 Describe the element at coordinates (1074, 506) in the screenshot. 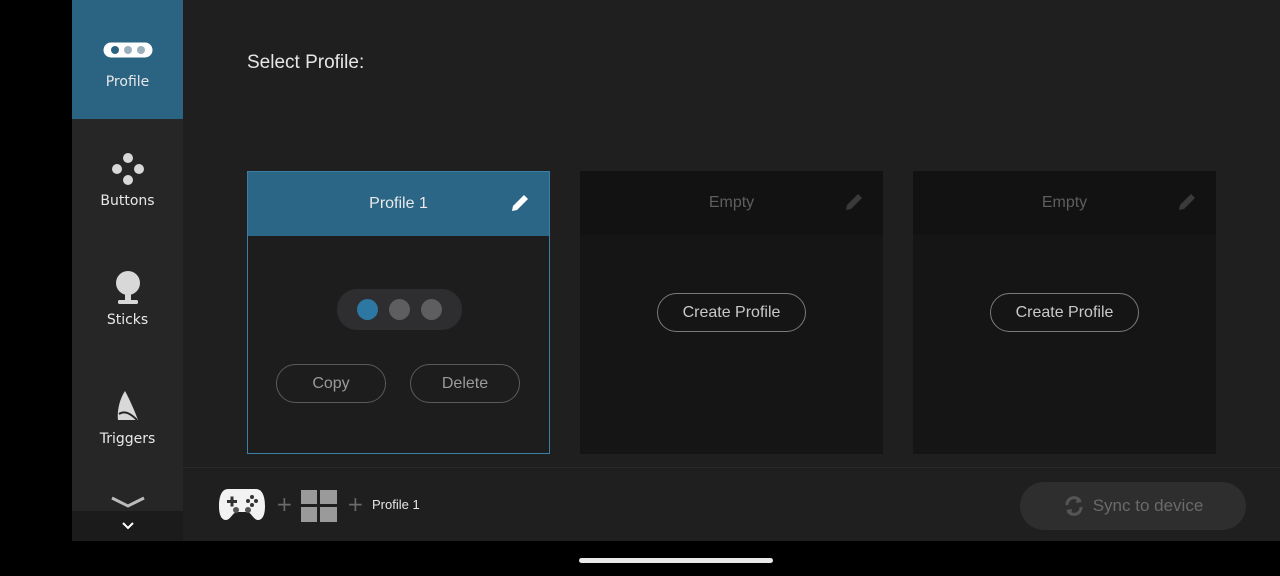

I see `sync-icon` at that location.